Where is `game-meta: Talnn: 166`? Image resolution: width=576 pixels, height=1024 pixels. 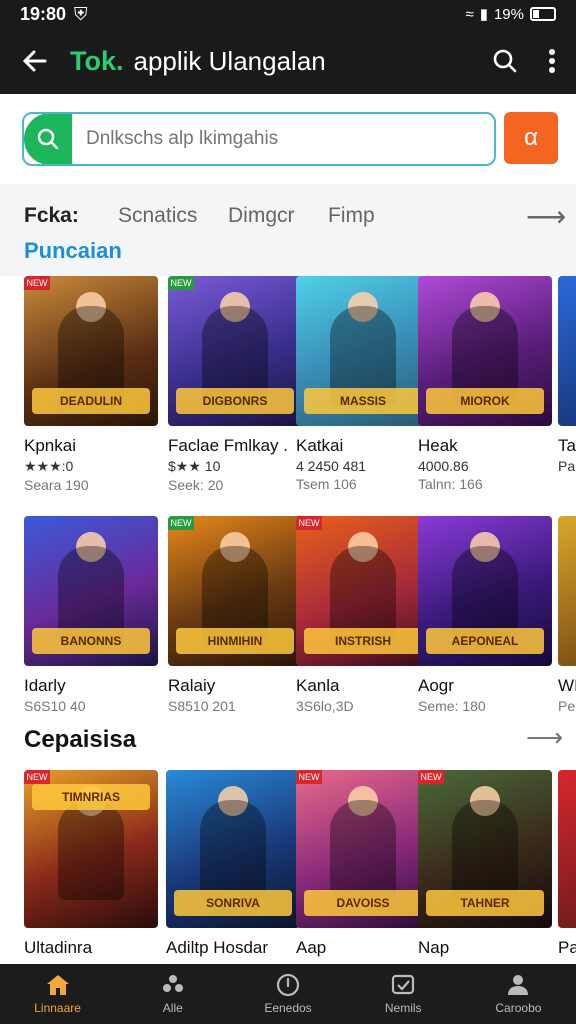 game-meta: Talnn: 166 is located at coordinates (450, 484).